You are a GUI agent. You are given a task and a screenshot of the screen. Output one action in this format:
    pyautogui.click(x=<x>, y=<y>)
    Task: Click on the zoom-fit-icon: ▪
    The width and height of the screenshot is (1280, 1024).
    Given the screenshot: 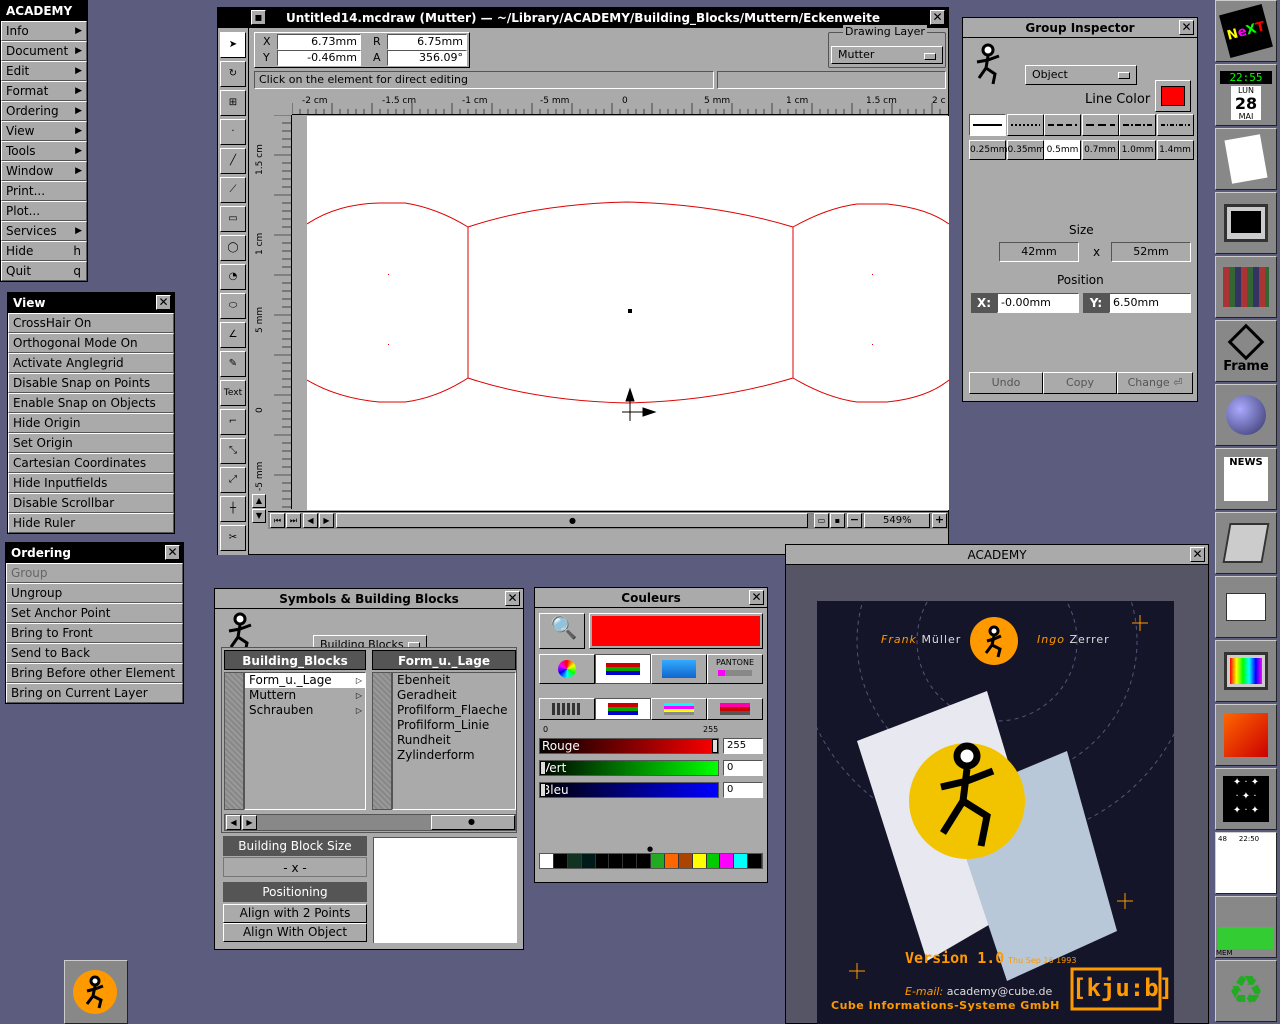 What is the action you would take?
    pyautogui.click(x=837, y=520)
    